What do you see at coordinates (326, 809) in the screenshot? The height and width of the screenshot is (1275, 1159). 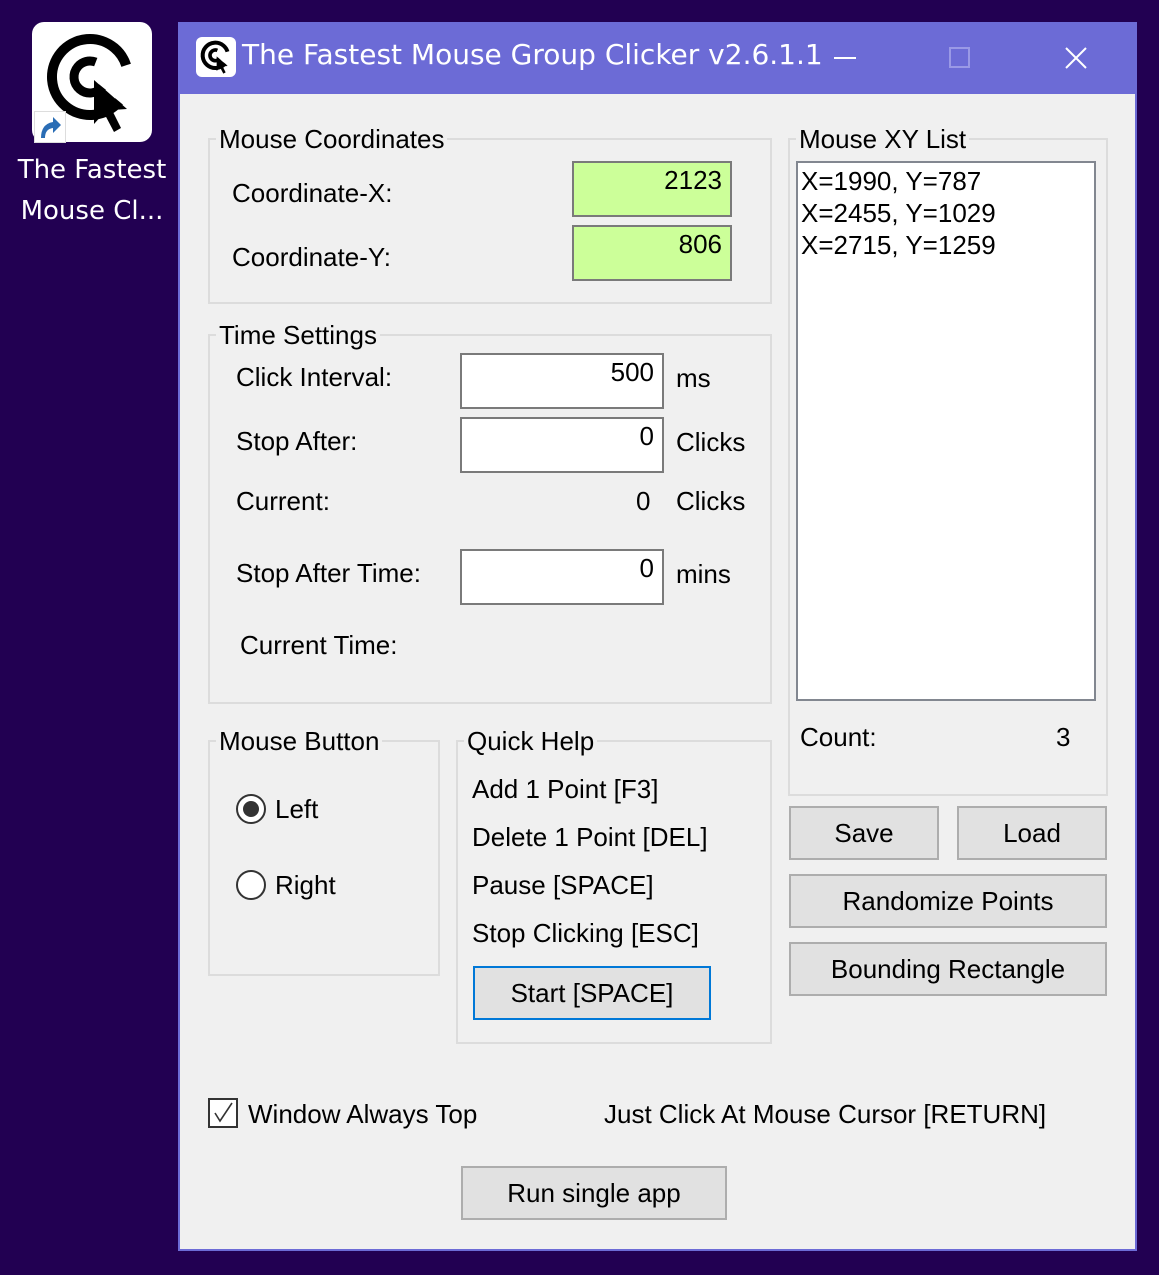 I see `radio-left: Left` at bounding box center [326, 809].